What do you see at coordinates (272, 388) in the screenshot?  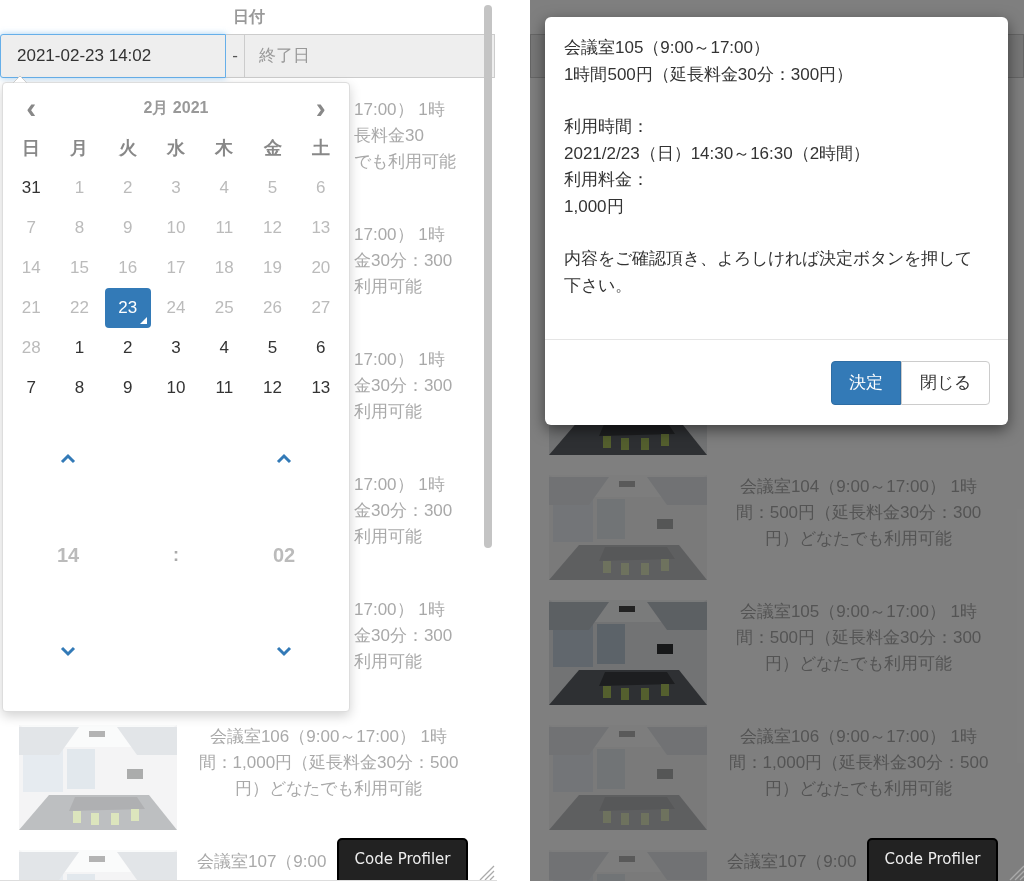 I see `calendar-day: 12` at bounding box center [272, 388].